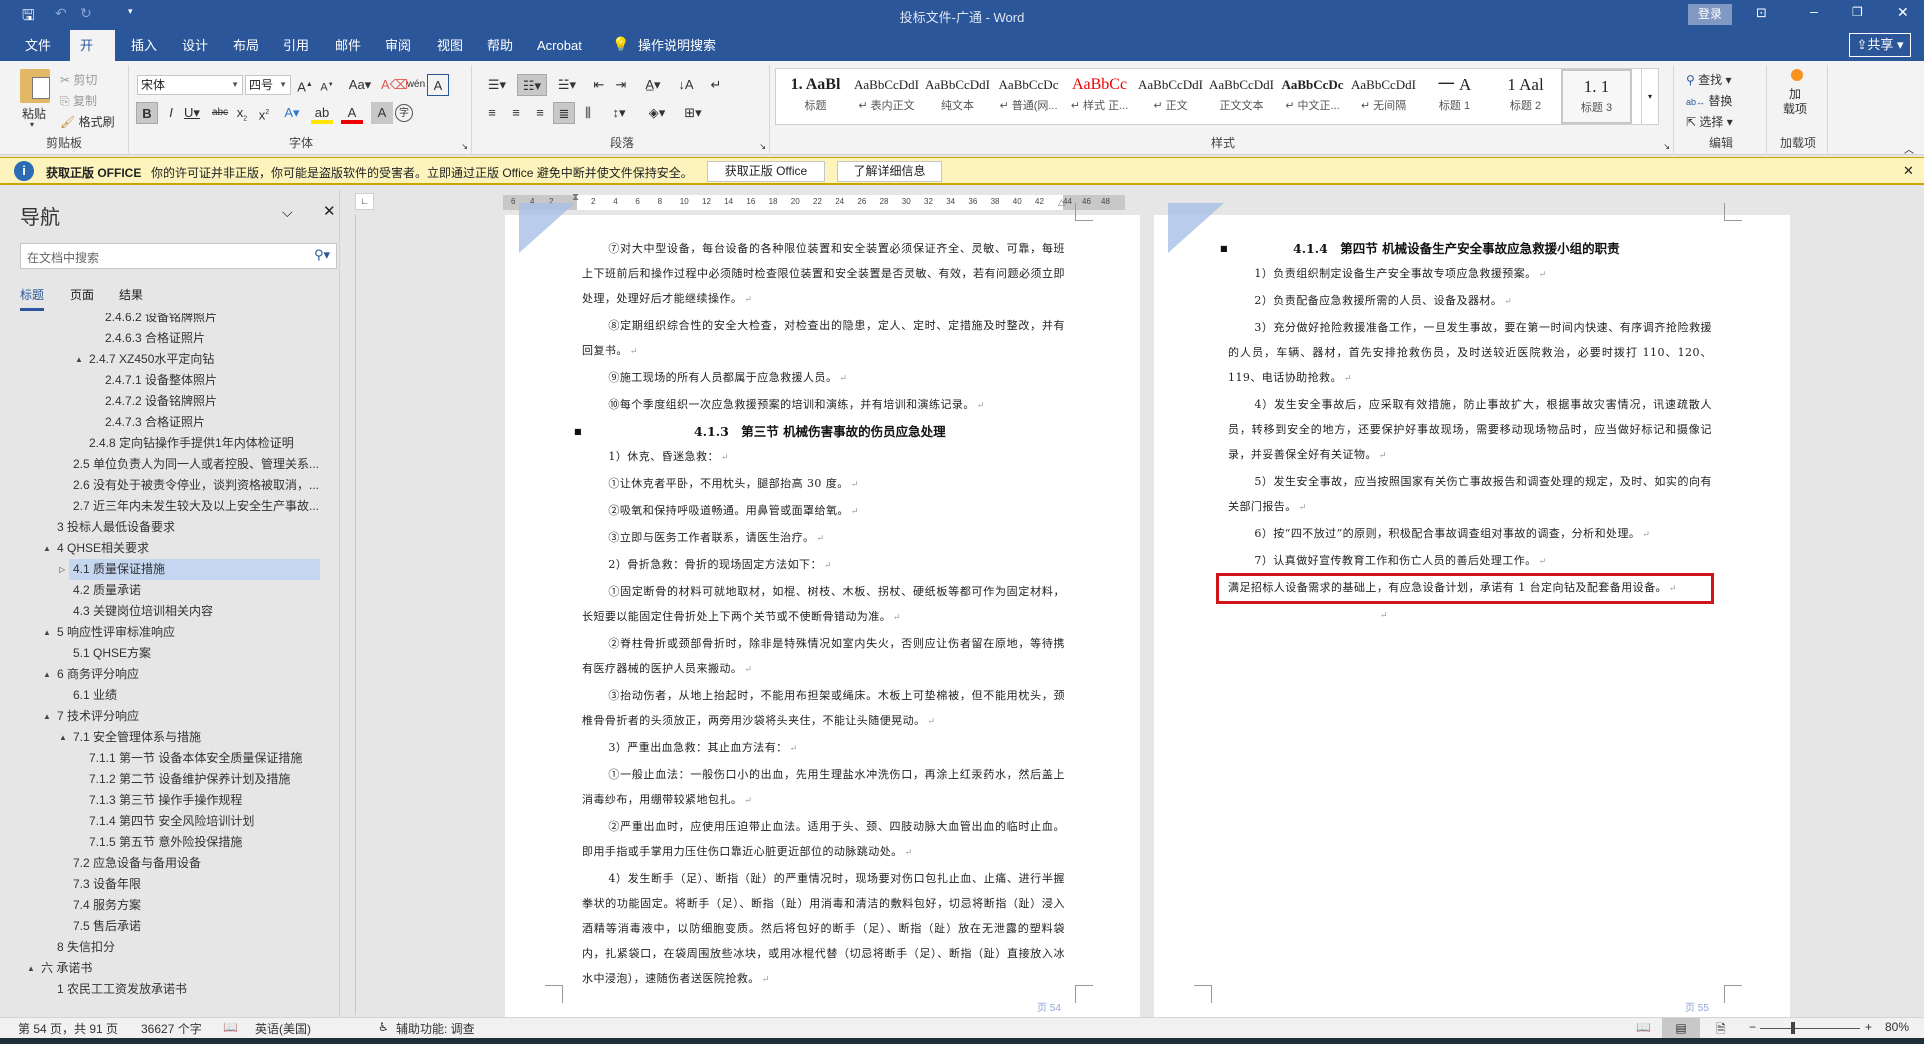 The height and width of the screenshot is (1044, 1924). I want to click on nav-heading-item: ▲ 2.4.7 XZ450水平定向钻, so click(165, 359).